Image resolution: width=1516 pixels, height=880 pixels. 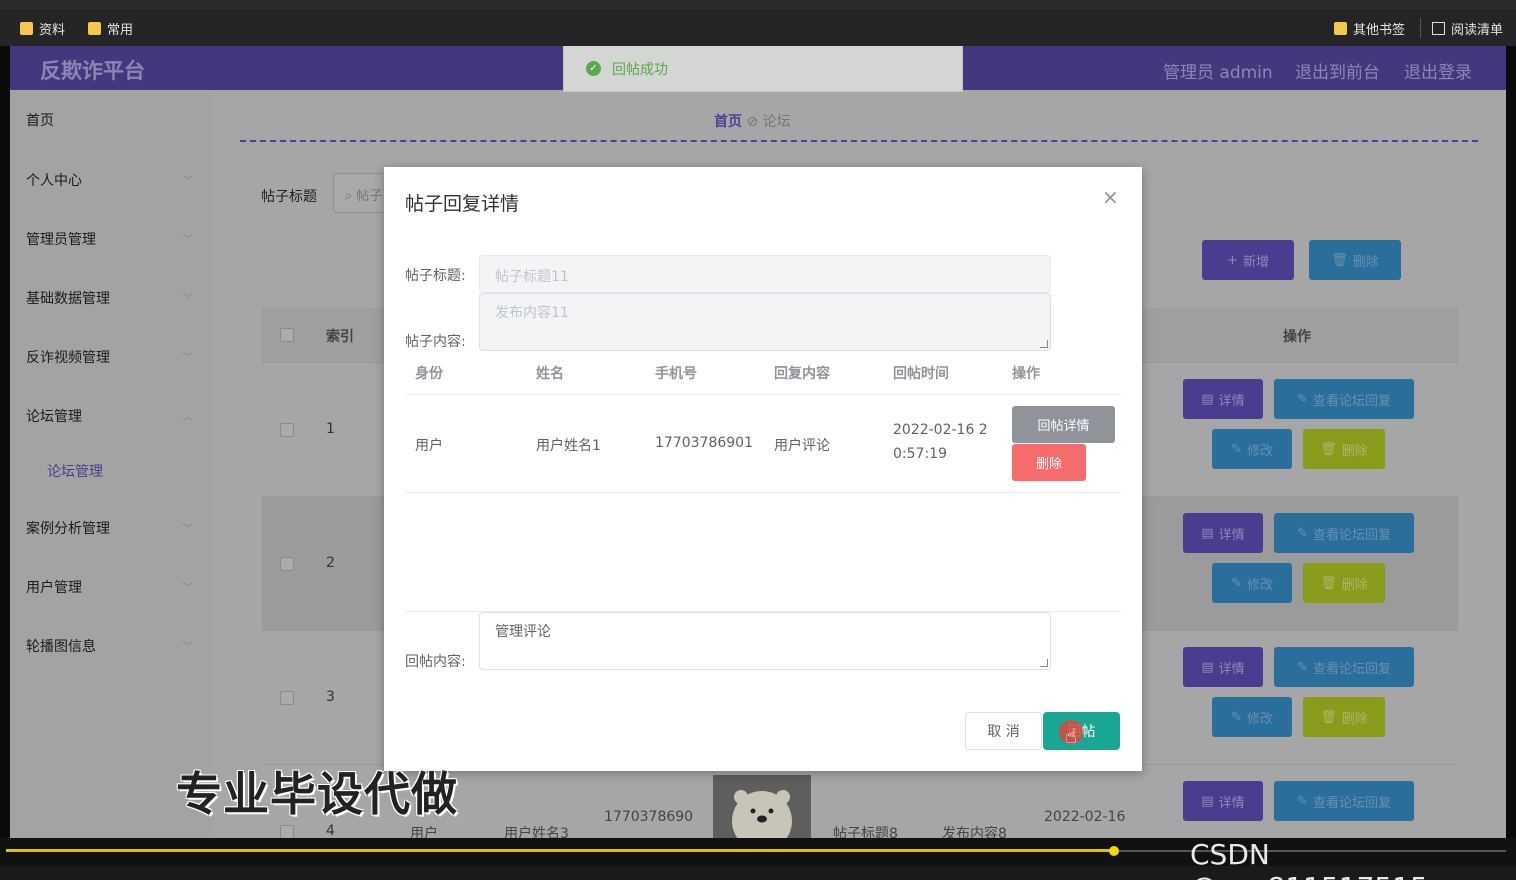 What do you see at coordinates (330, 563) in the screenshot?
I see `row-index: 2` at bounding box center [330, 563].